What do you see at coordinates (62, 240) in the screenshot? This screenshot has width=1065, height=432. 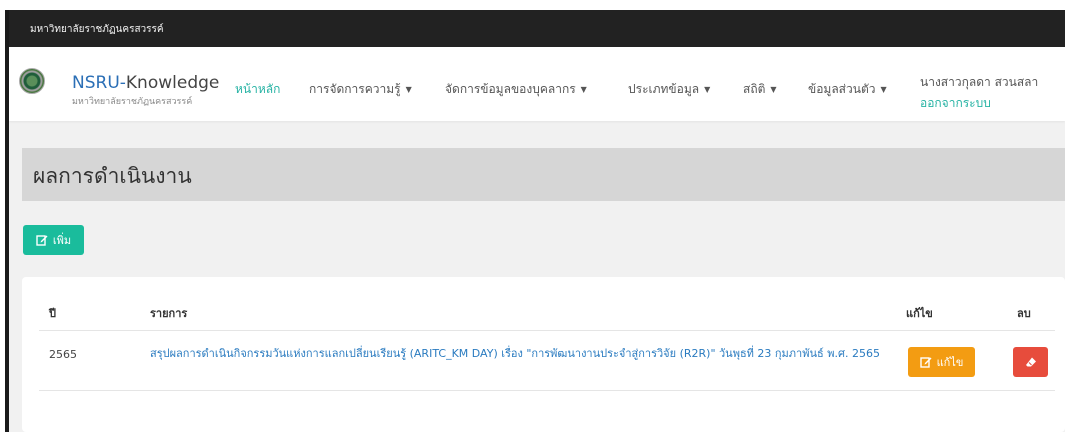 I see `add-button-label: เพิ่ม` at bounding box center [62, 240].